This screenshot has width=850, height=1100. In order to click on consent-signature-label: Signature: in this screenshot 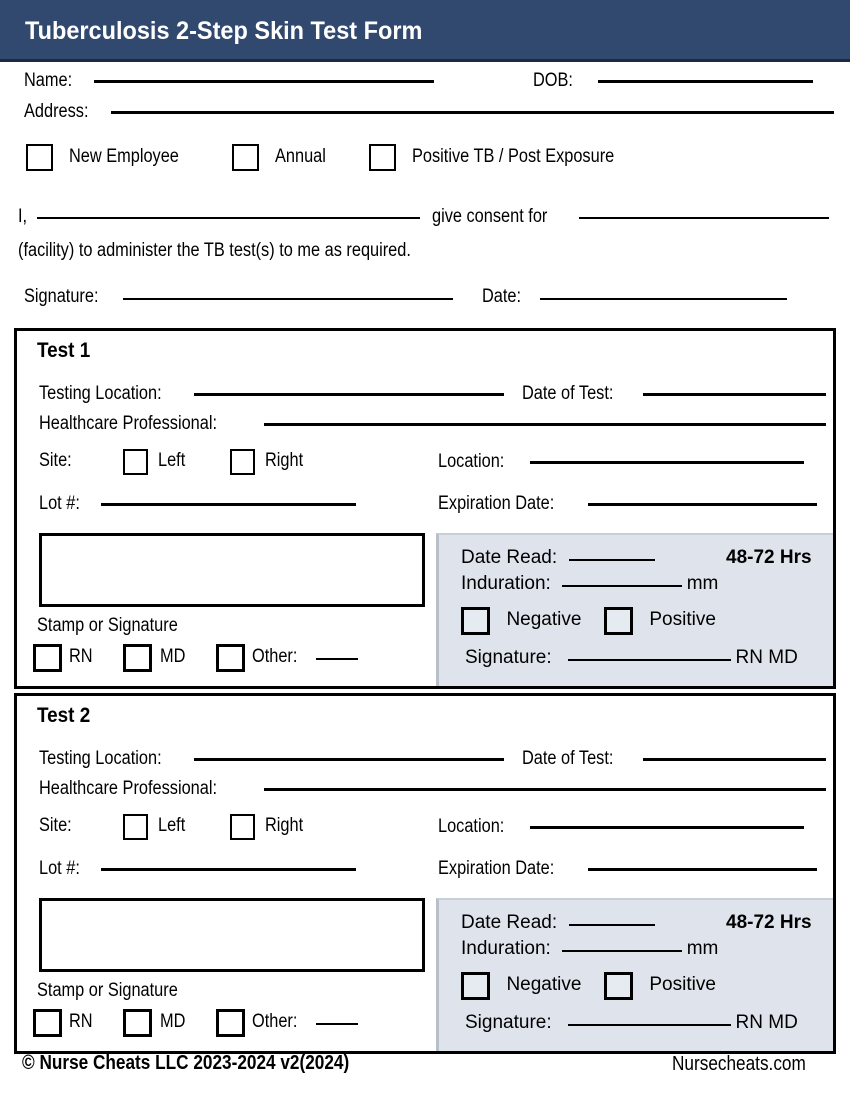, I will do `click(61, 296)`.